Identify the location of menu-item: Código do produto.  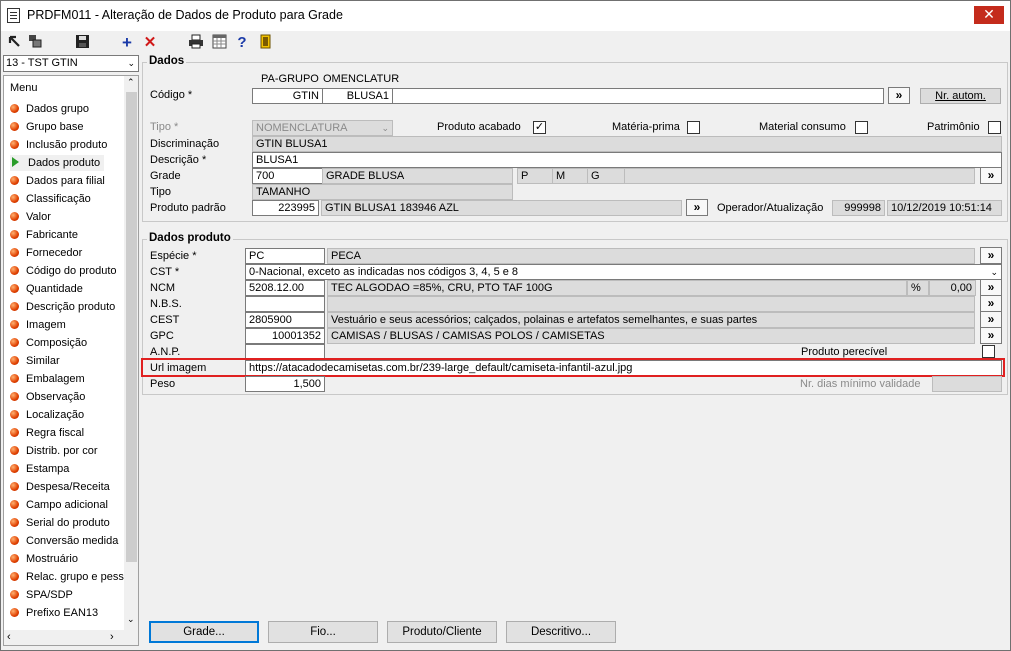
(63, 271).